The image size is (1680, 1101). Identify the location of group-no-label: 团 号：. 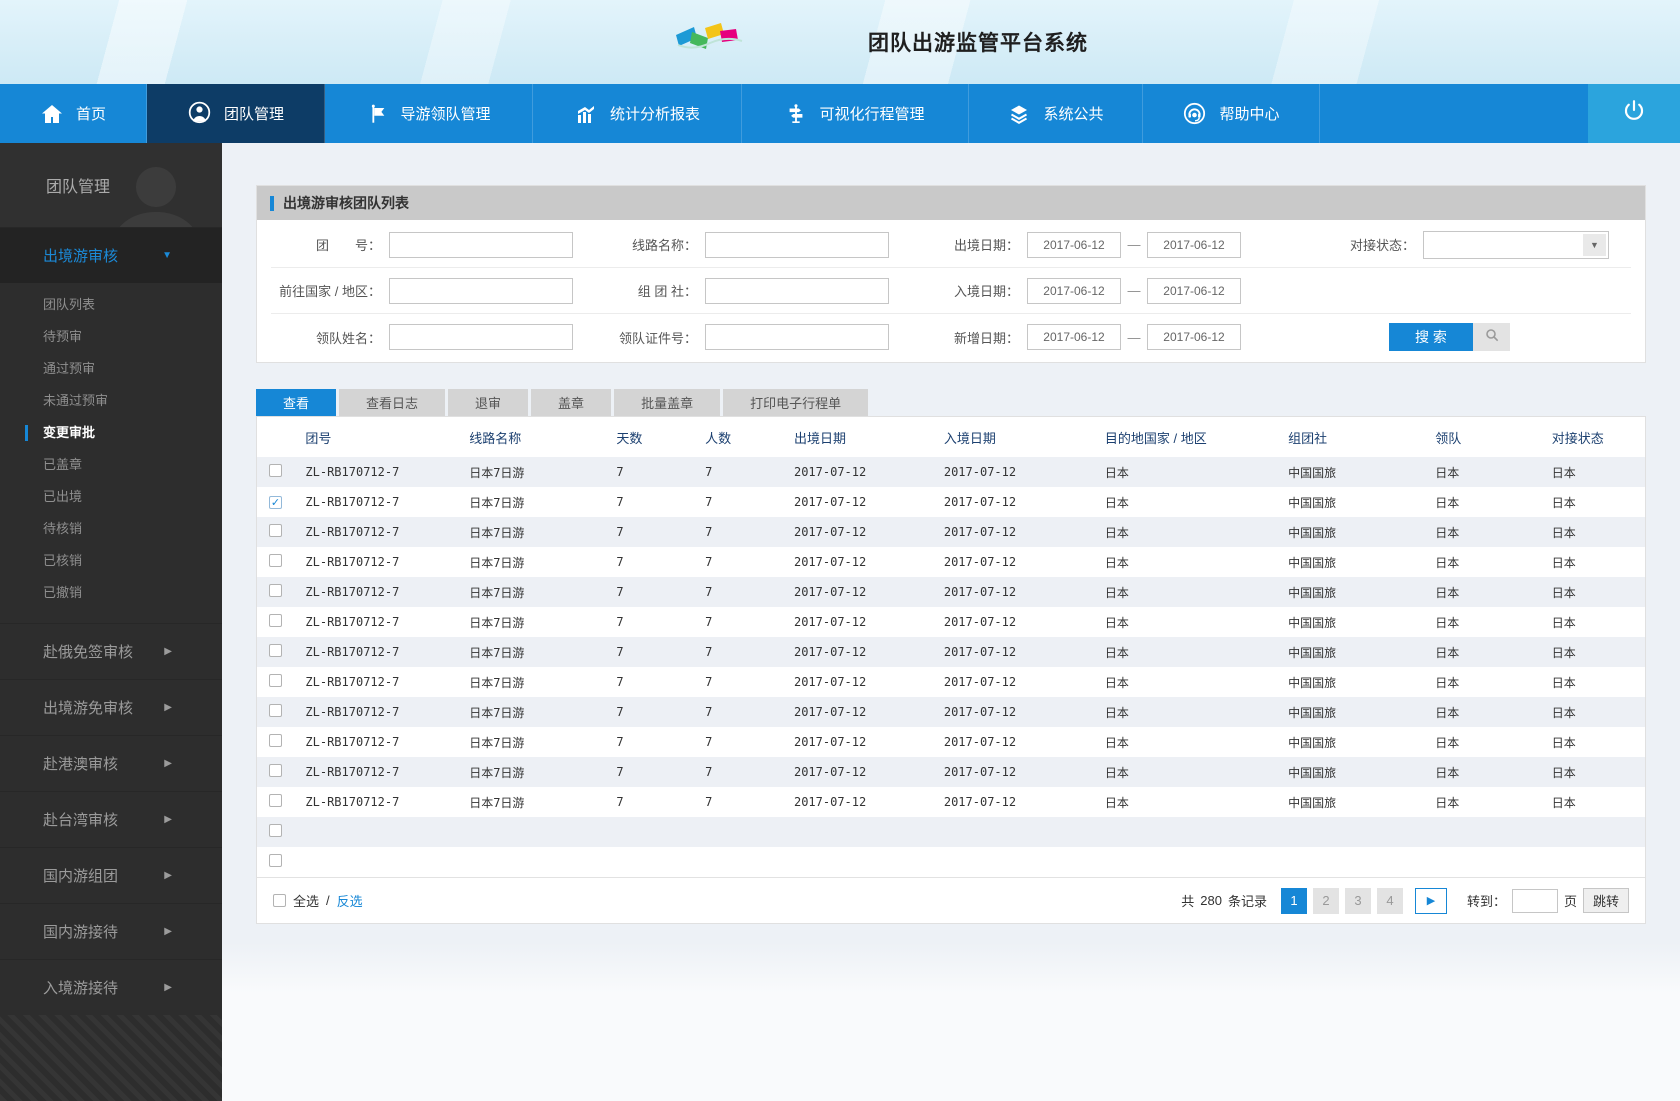
(348, 245).